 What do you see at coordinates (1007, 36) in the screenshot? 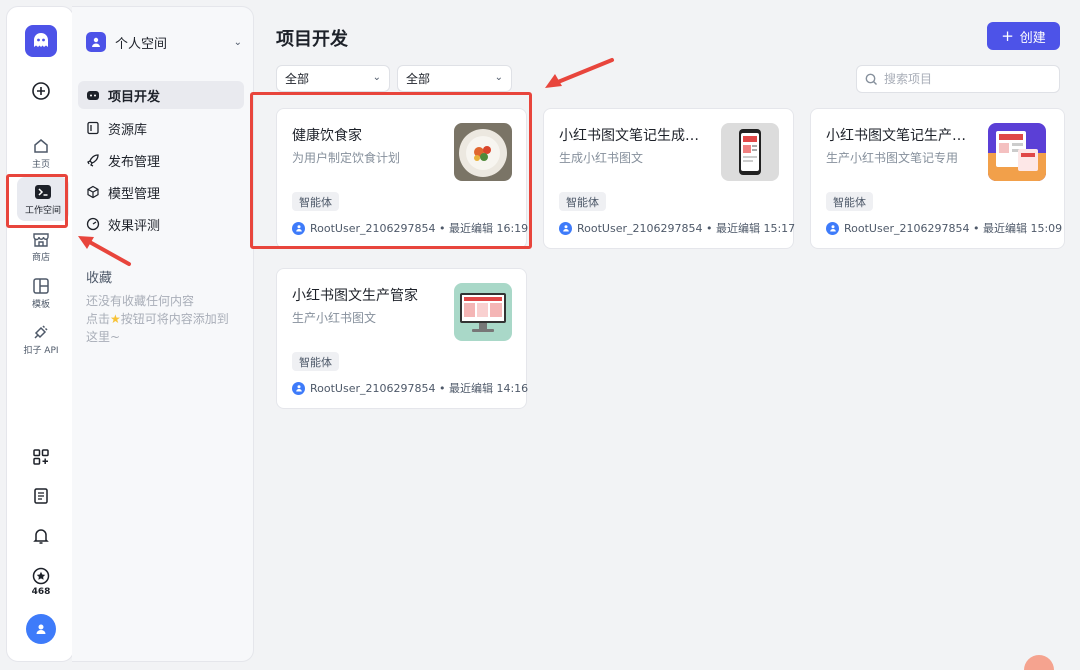
I see `plus-icon: +` at bounding box center [1007, 36].